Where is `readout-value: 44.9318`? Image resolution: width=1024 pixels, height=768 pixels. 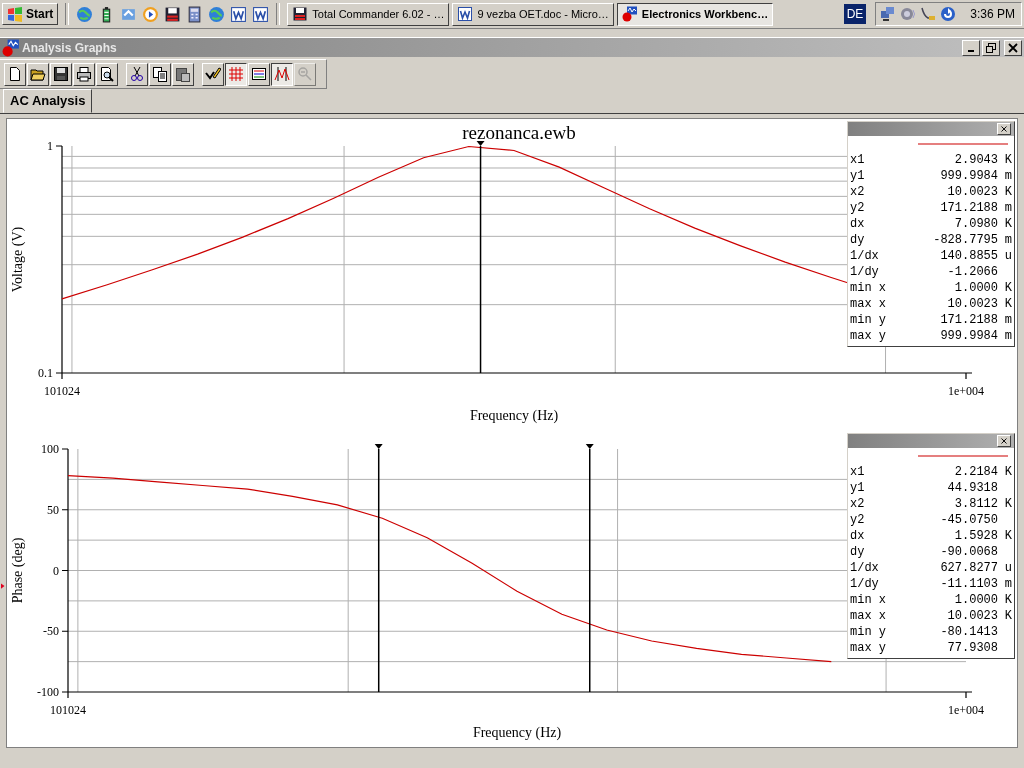 readout-value: 44.9318 is located at coordinates (972, 488).